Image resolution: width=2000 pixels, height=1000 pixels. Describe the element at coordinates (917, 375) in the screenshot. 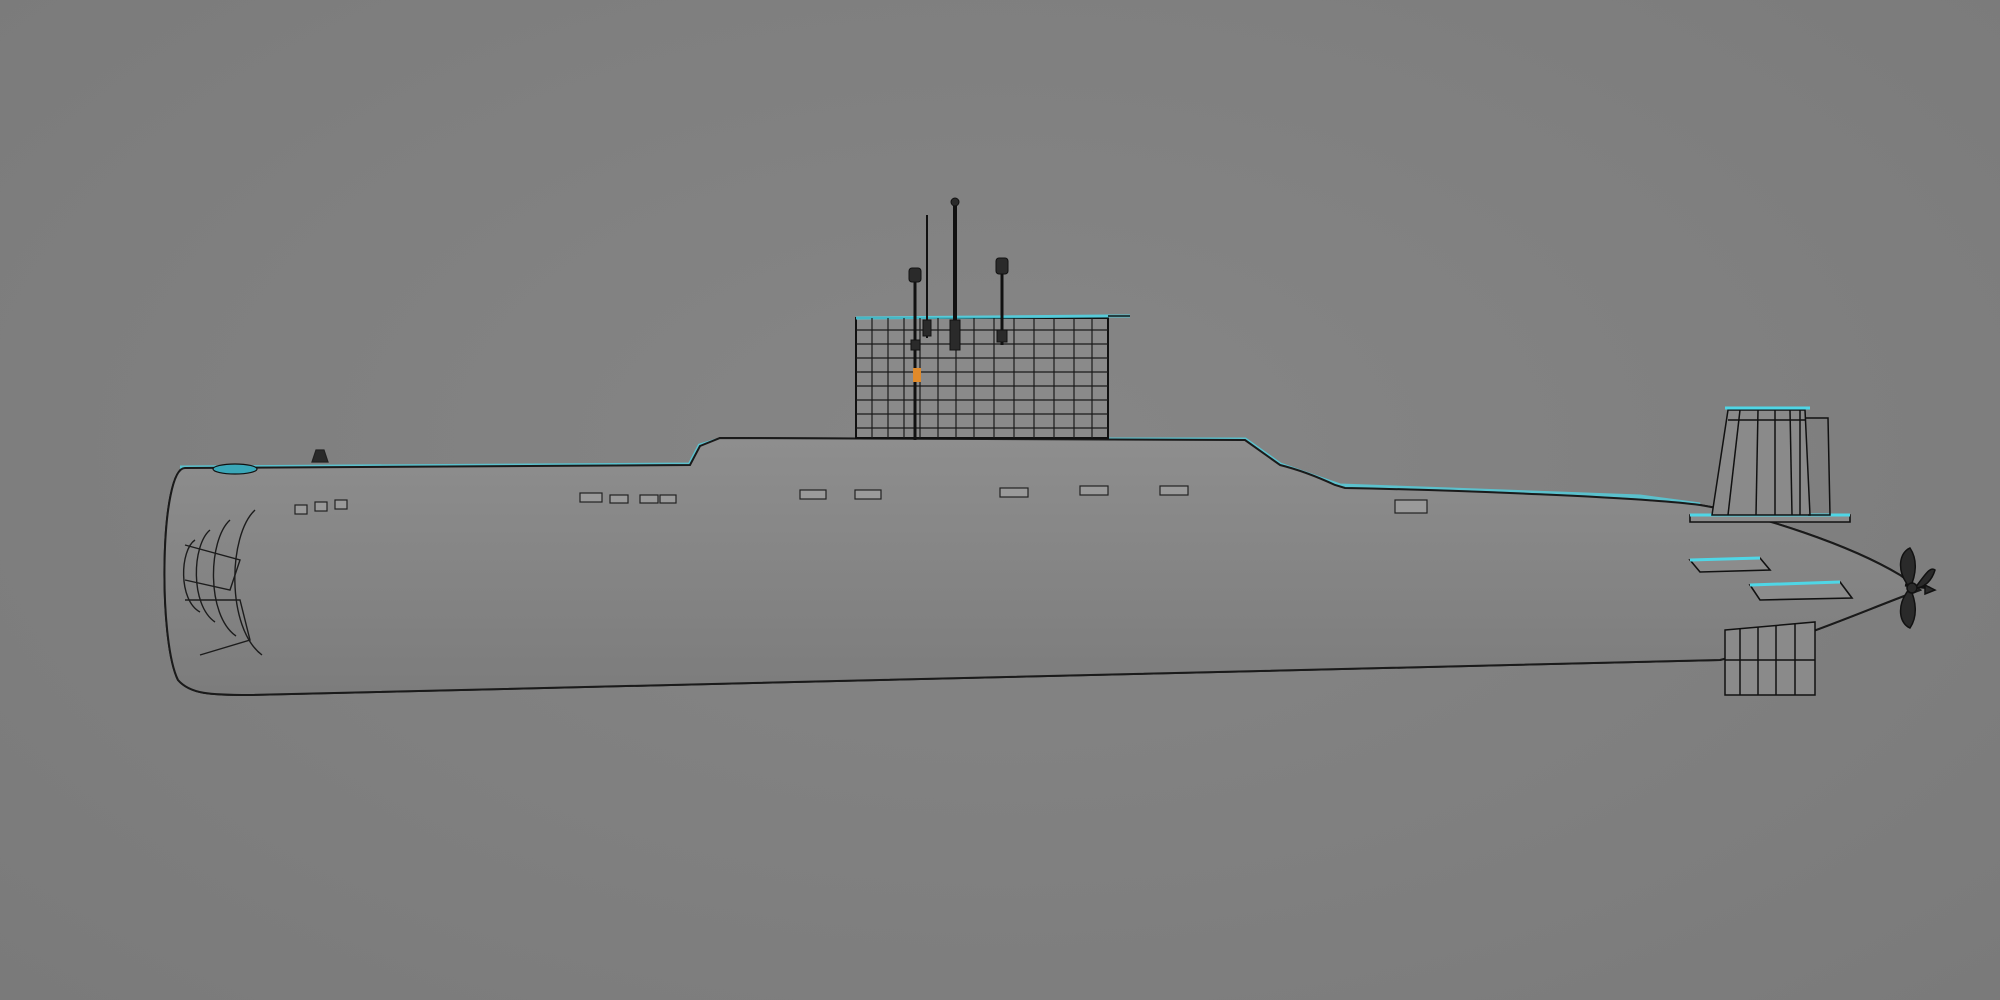

I see `beacon-light` at that location.